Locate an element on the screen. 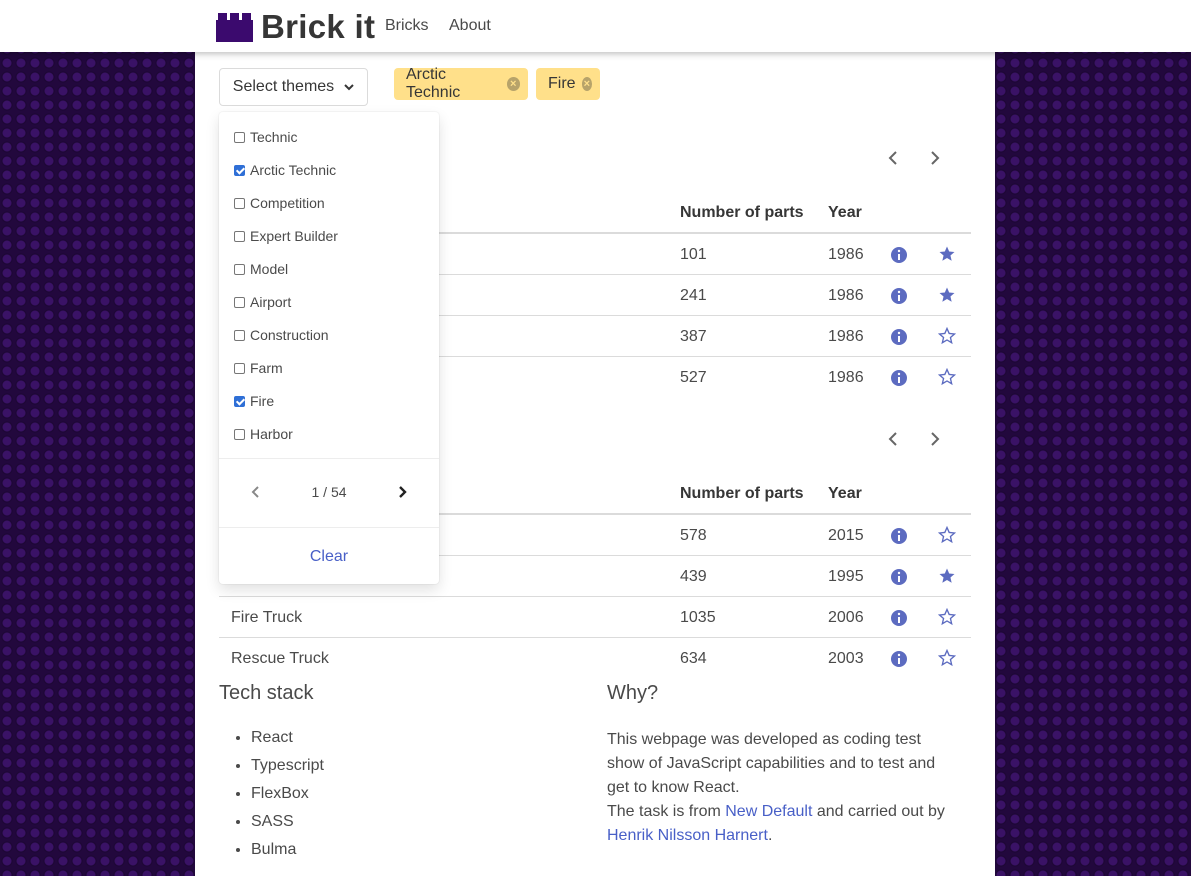 The height and width of the screenshot is (876, 1191). theme-tag-arctic-technic: Arctic Technic × is located at coordinates (461, 83).